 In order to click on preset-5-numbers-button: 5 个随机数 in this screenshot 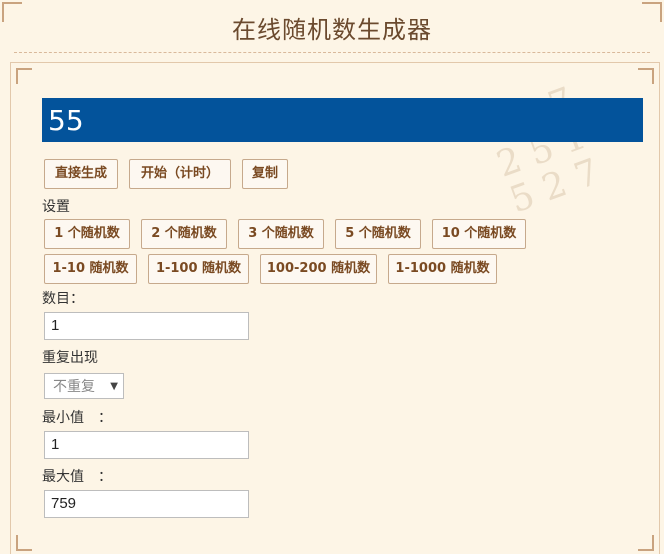, I will do `click(378, 234)`.